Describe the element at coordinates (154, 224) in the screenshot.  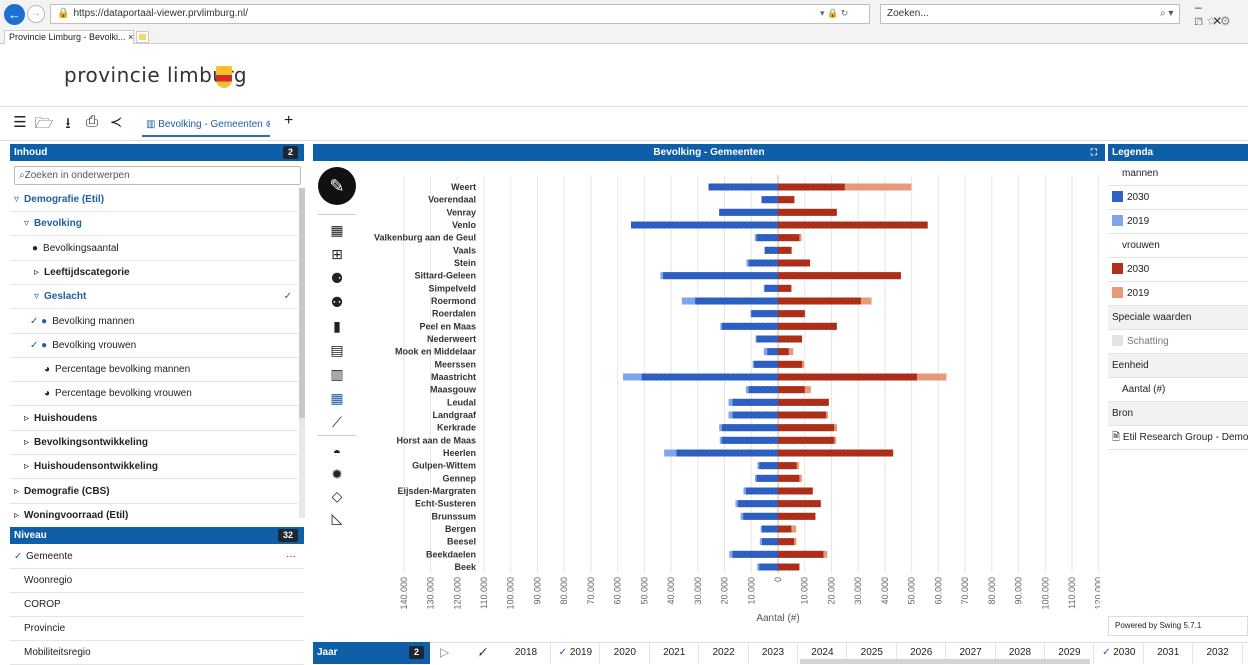
I see `tree-item: ▿ Bevolking` at that location.